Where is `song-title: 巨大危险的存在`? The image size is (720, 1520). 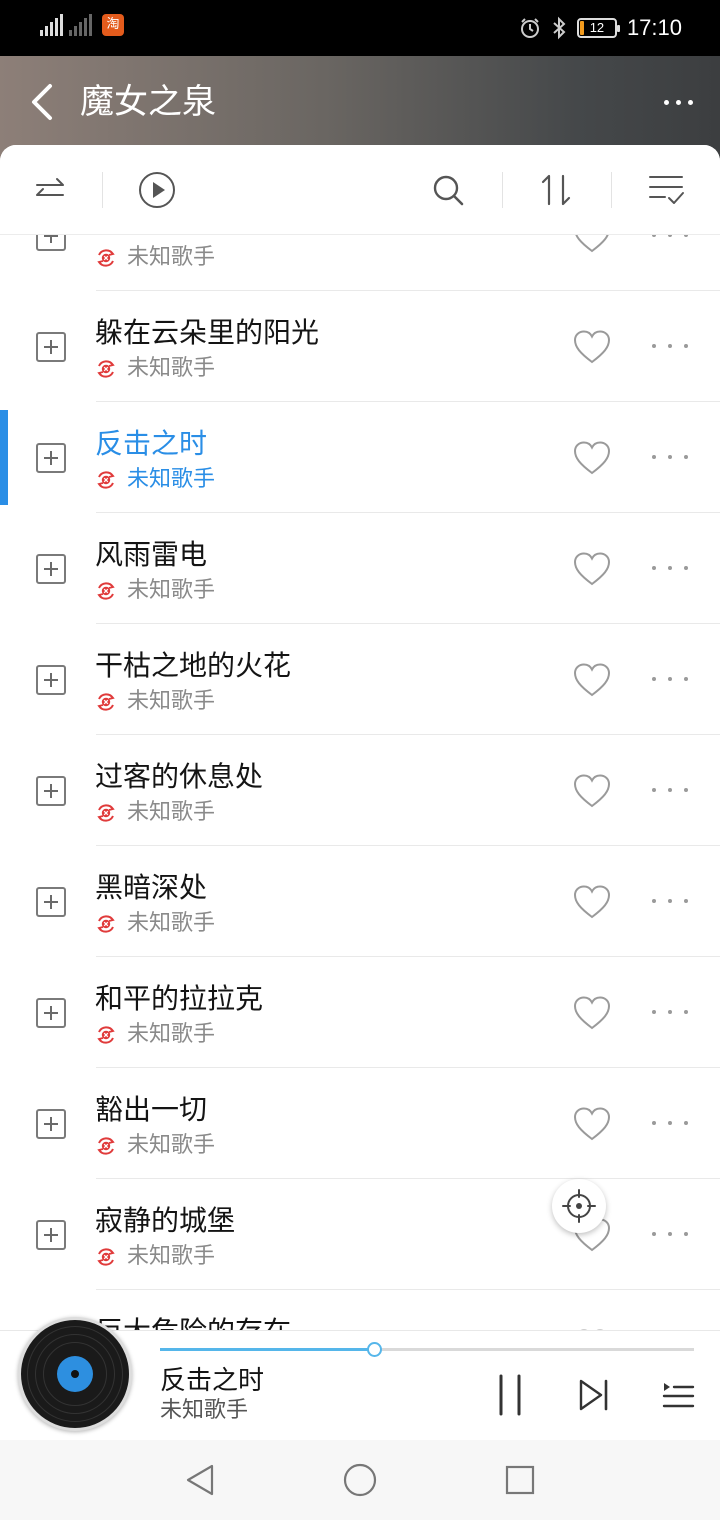
song-title: 巨大危险的存在 is located at coordinates (193, 1322).